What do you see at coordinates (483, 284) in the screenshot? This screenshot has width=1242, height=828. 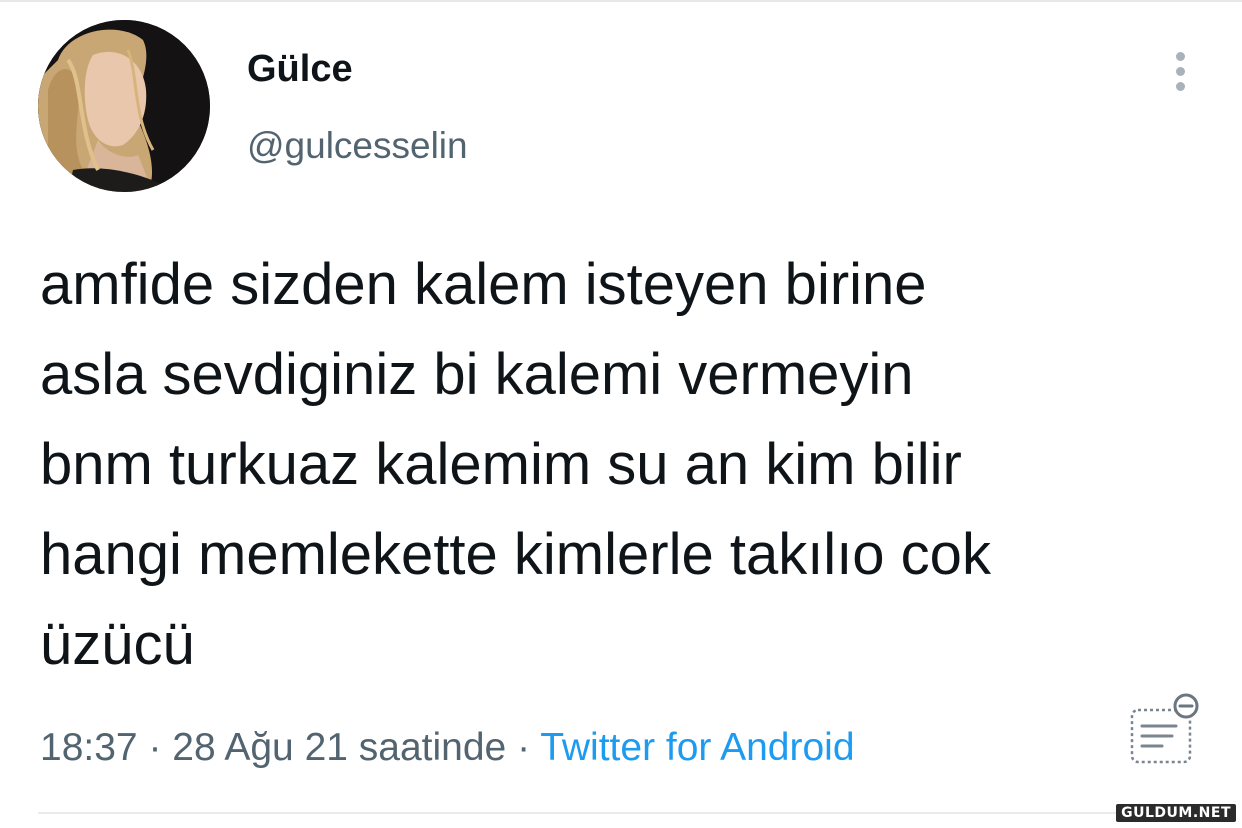 I see `tweet-line: amfide sizden kalem isteyen birine` at bounding box center [483, 284].